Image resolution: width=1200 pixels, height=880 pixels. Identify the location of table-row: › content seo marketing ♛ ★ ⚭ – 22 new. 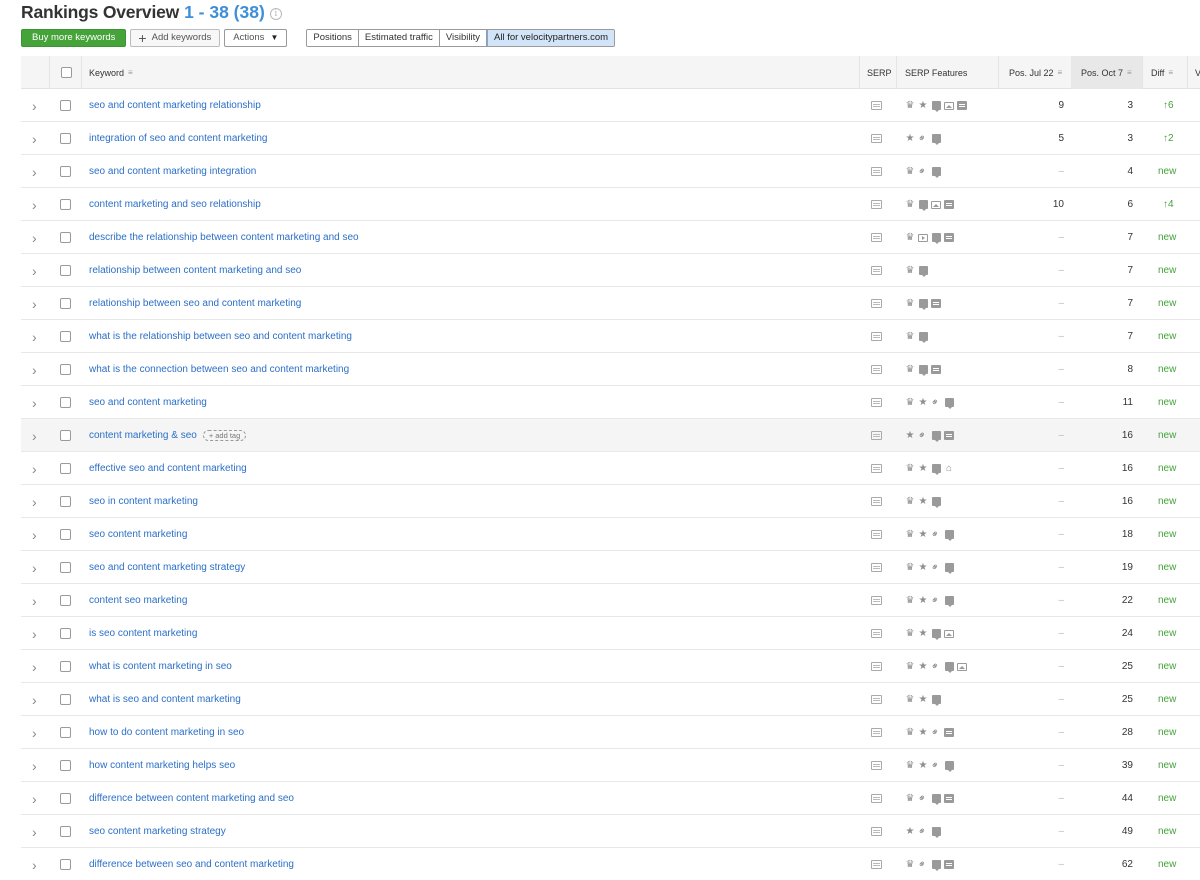
(610, 600).